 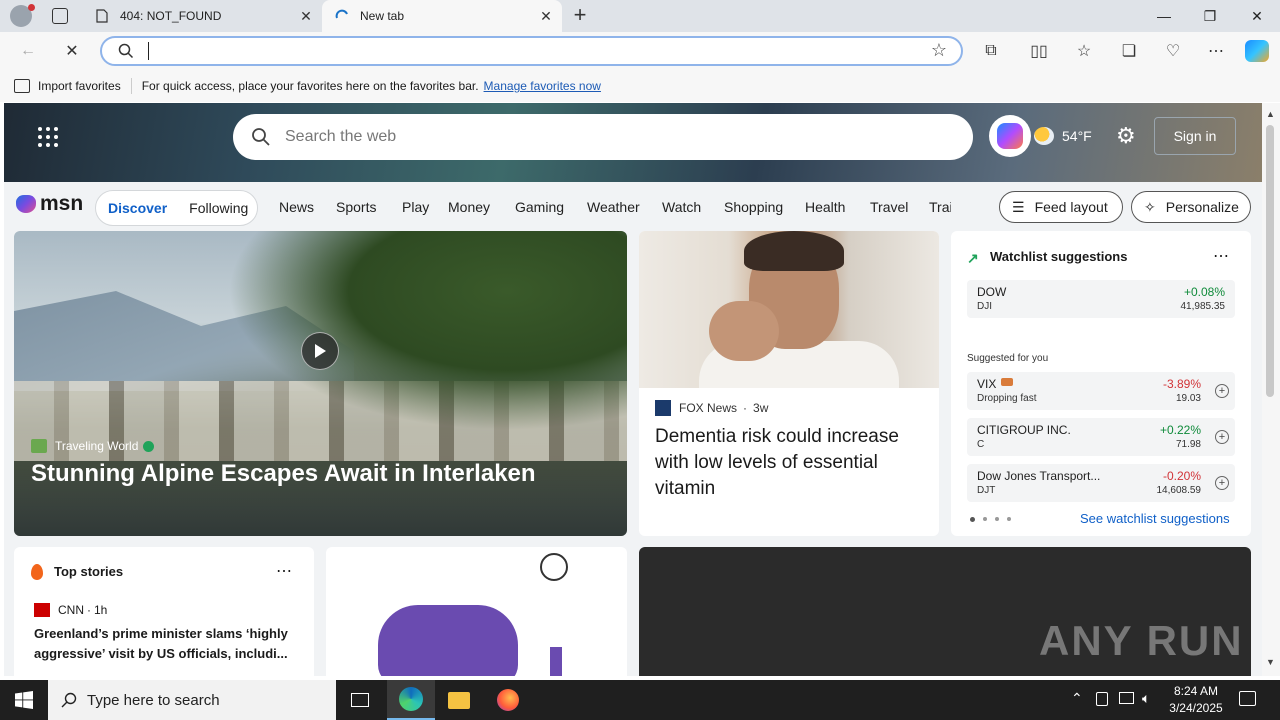 What do you see at coordinates (1191, 207) in the screenshot?
I see `personalize-button: ✧ Personalize` at bounding box center [1191, 207].